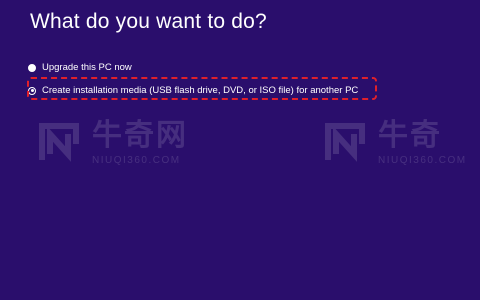 This screenshot has height=300, width=480. I want to click on watermark-brand: 牛奇, so click(410, 135).